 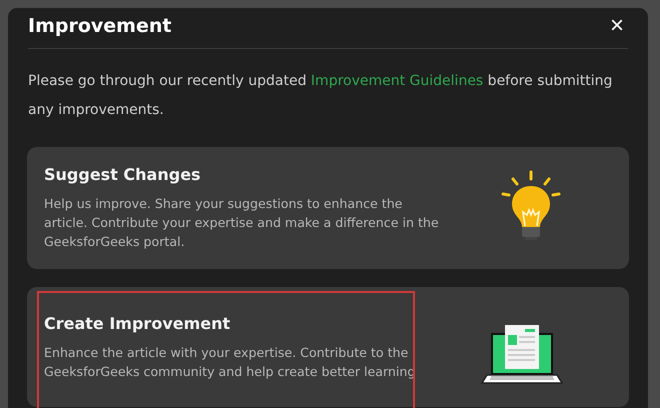 I want to click on lightbulb-icon, so click(x=531, y=206).